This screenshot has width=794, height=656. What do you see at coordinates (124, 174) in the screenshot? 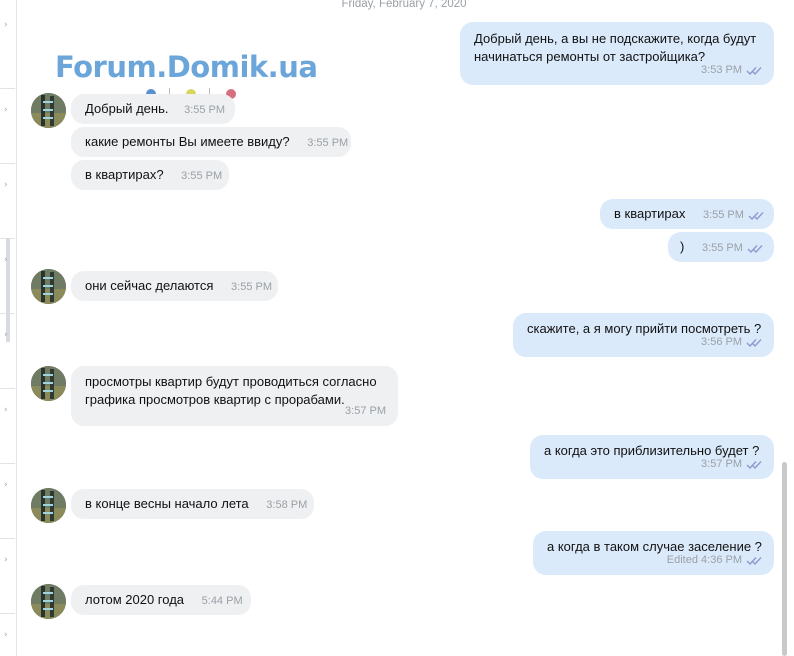
I see `message-text: в квартирах?` at bounding box center [124, 174].